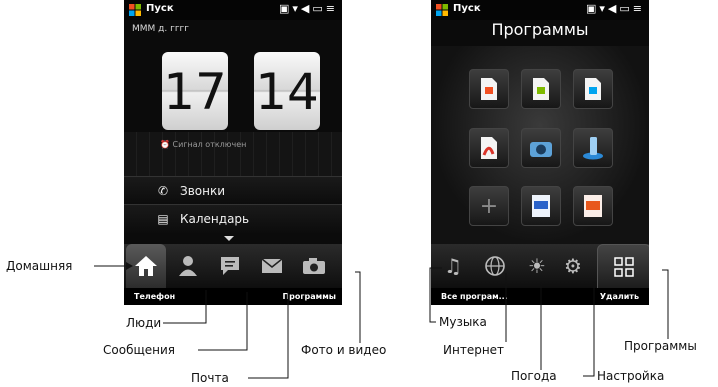 Image resolution: width=718 pixels, height=387 pixels. Describe the element at coordinates (344, 350) in the screenshot. I see `callout-photo-video: Фото и видео` at that location.